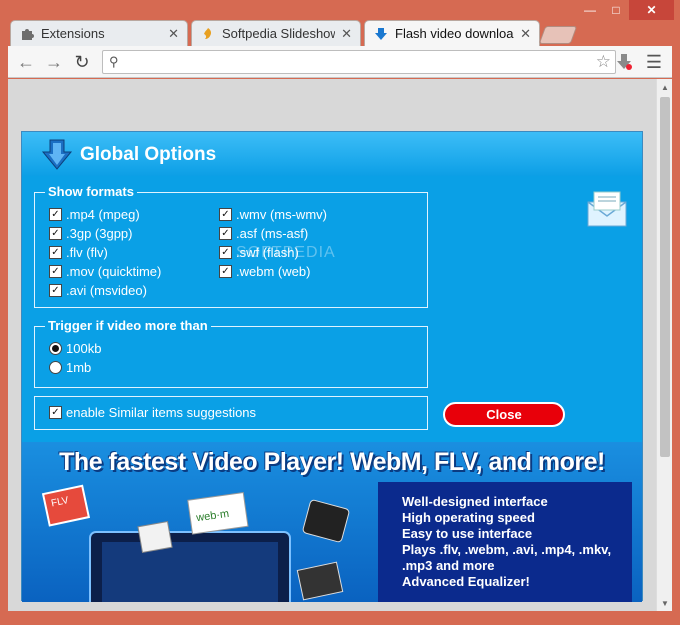 Image resolution: width=680 pixels, height=625 pixels. What do you see at coordinates (26, 62) in the screenshot?
I see `back-arrow-icon: ←` at bounding box center [26, 62].